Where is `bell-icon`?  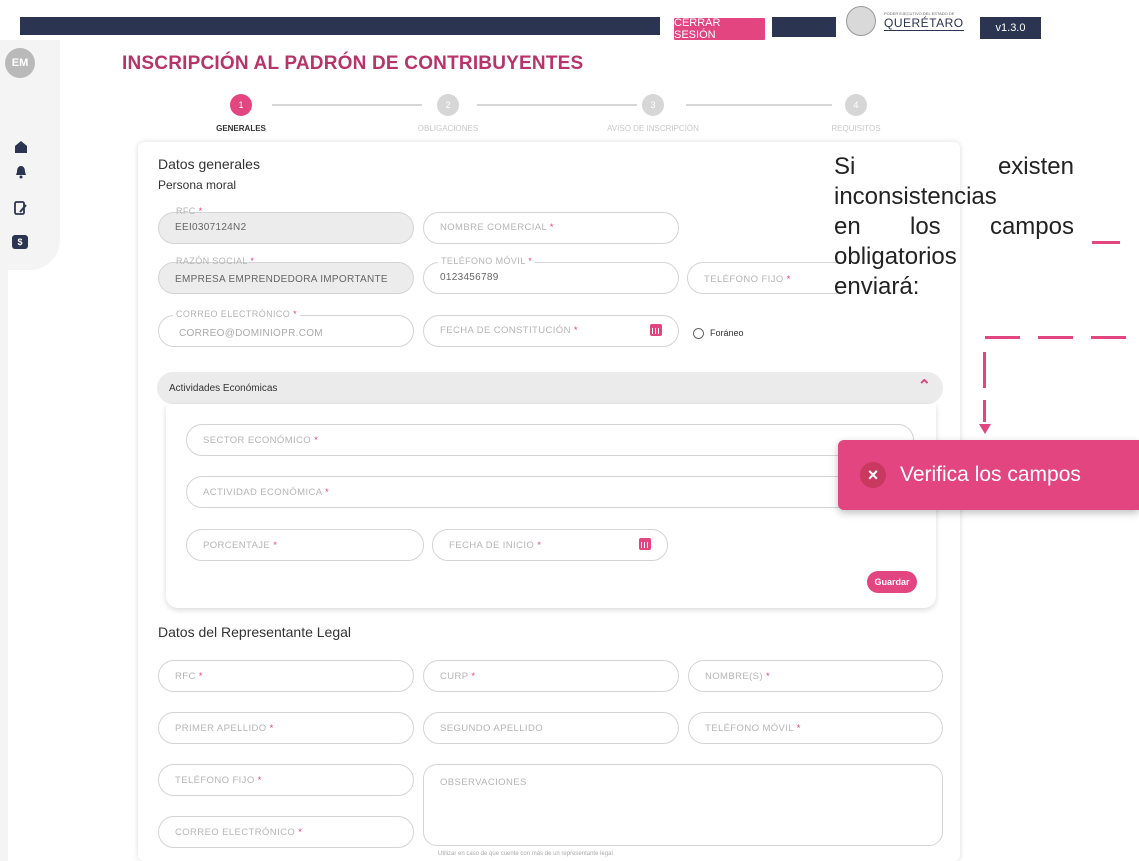 bell-icon is located at coordinates (21, 172).